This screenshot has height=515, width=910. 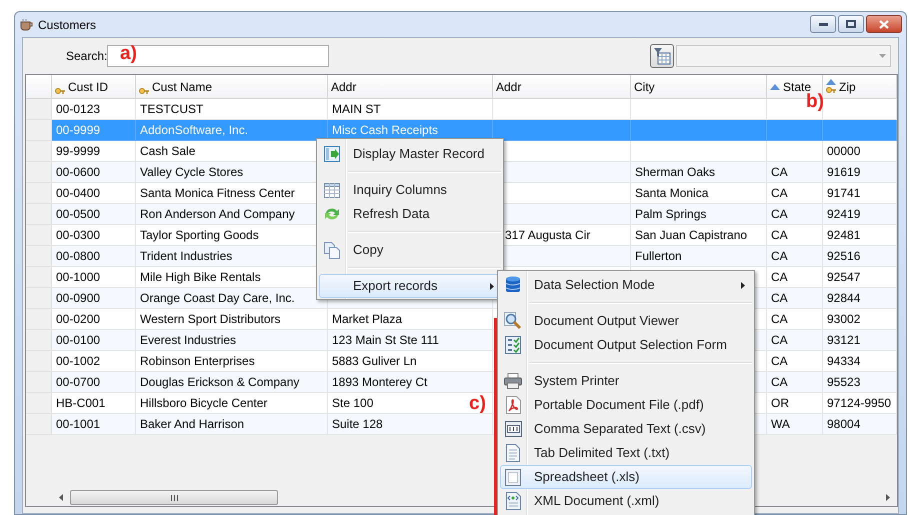 What do you see at coordinates (477, 404) in the screenshot?
I see `annotation-label: c)` at bounding box center [477, 404].